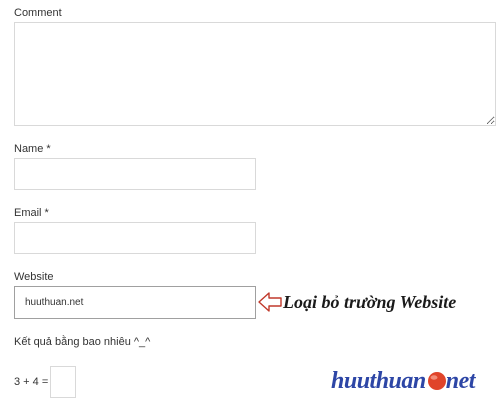  I want to click on watermark-text-suffix: net, so click(460, 380).